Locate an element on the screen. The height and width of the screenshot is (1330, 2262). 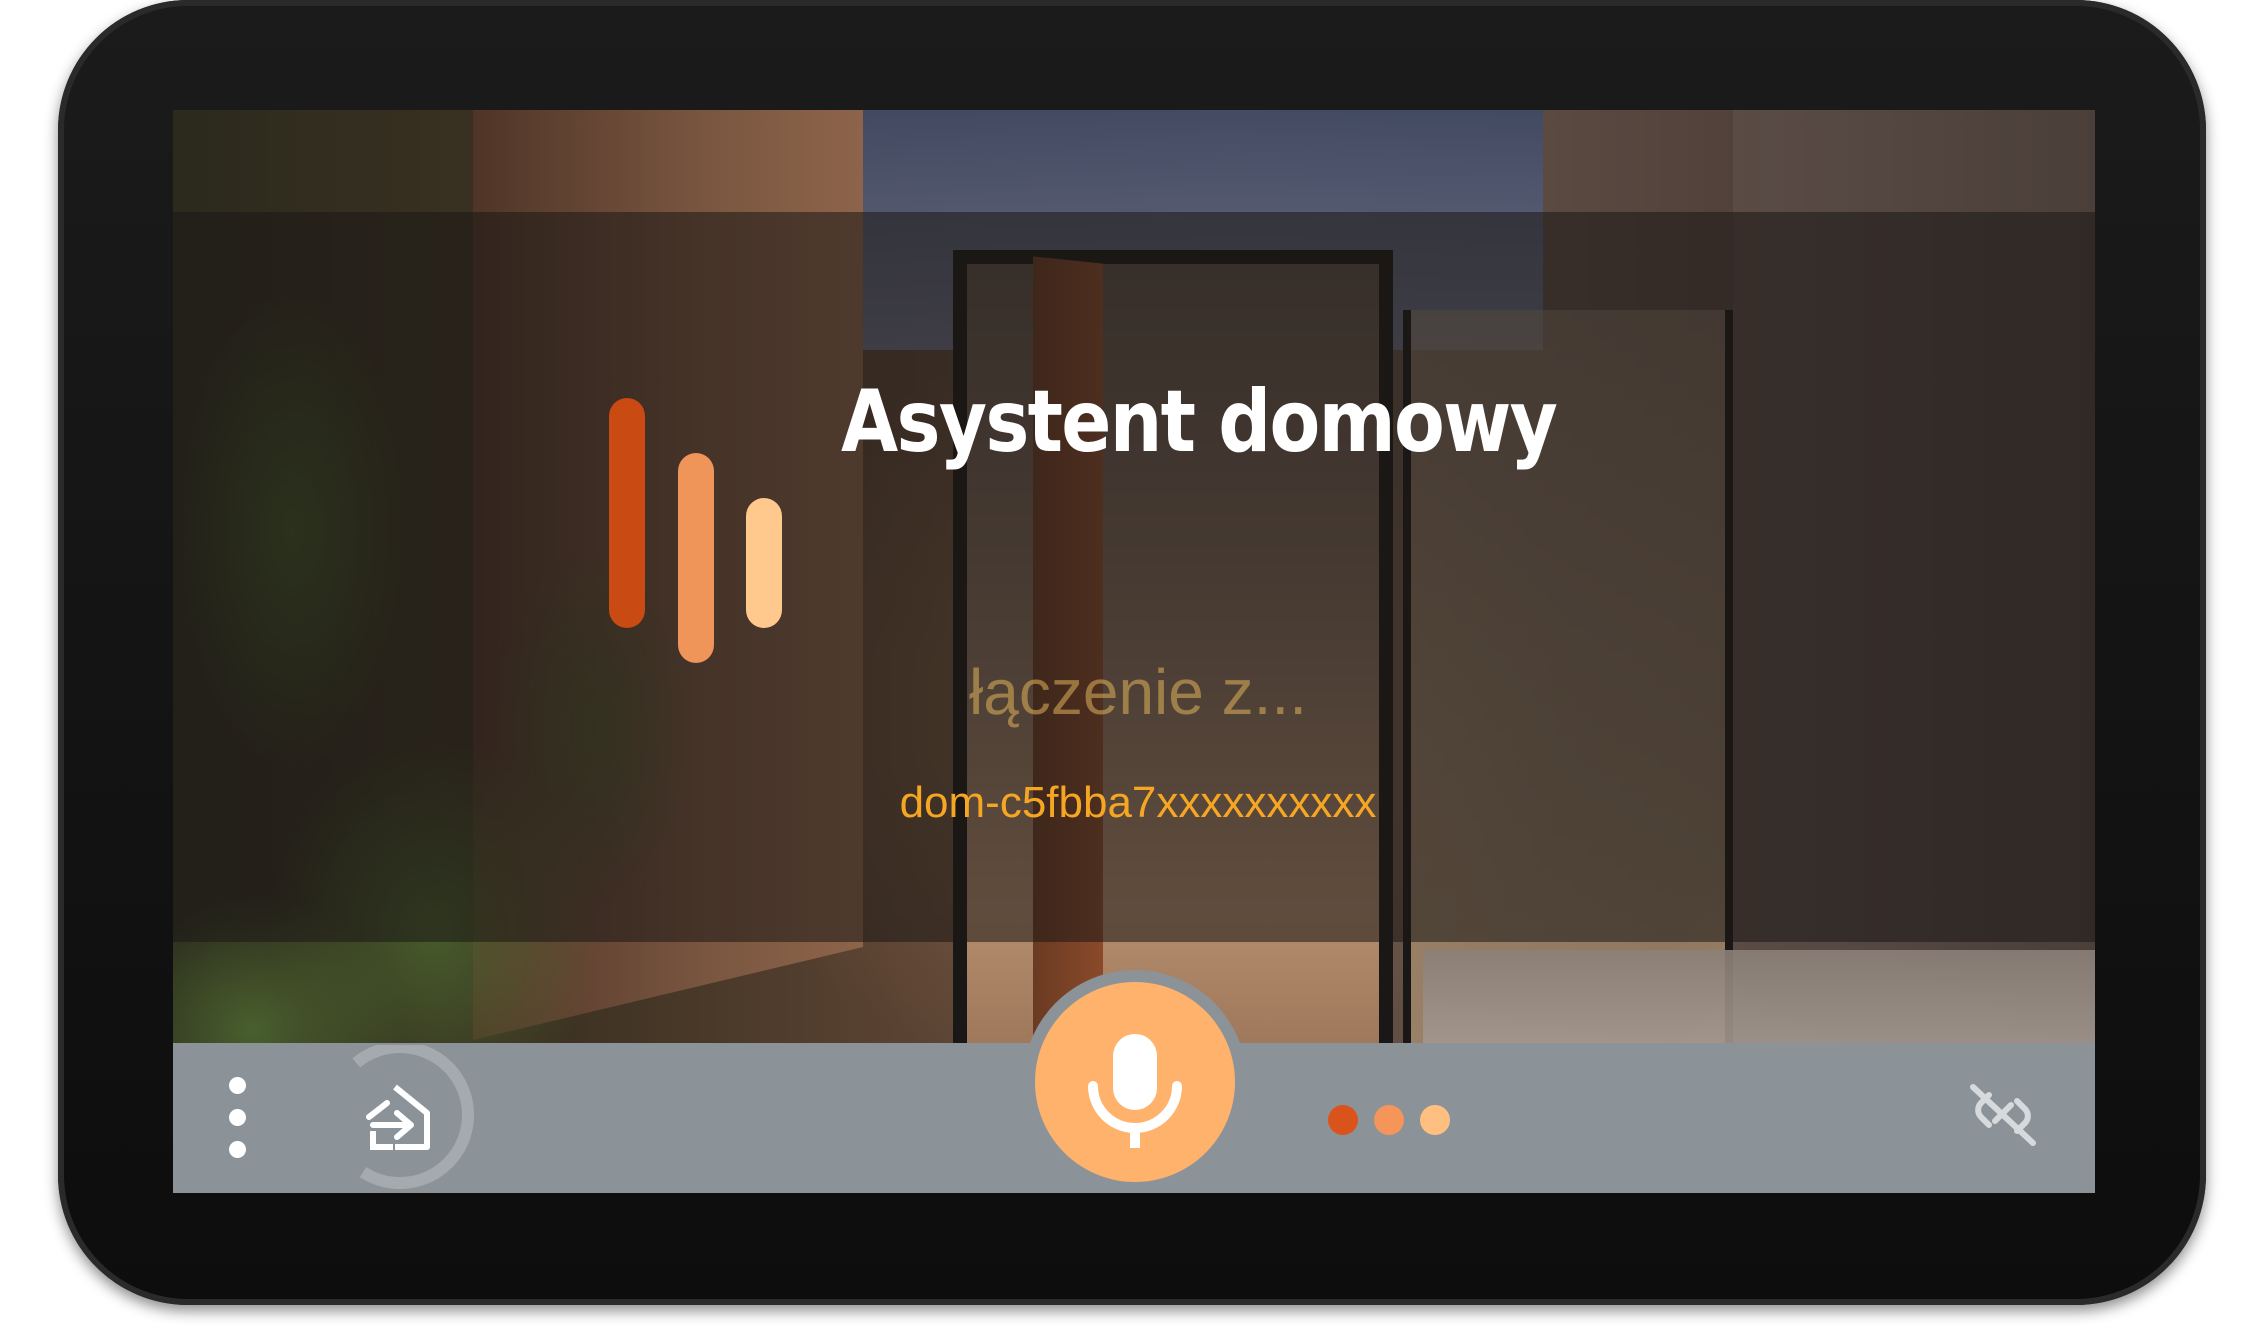
home-login-icon is located at coordinates (400, 1115).